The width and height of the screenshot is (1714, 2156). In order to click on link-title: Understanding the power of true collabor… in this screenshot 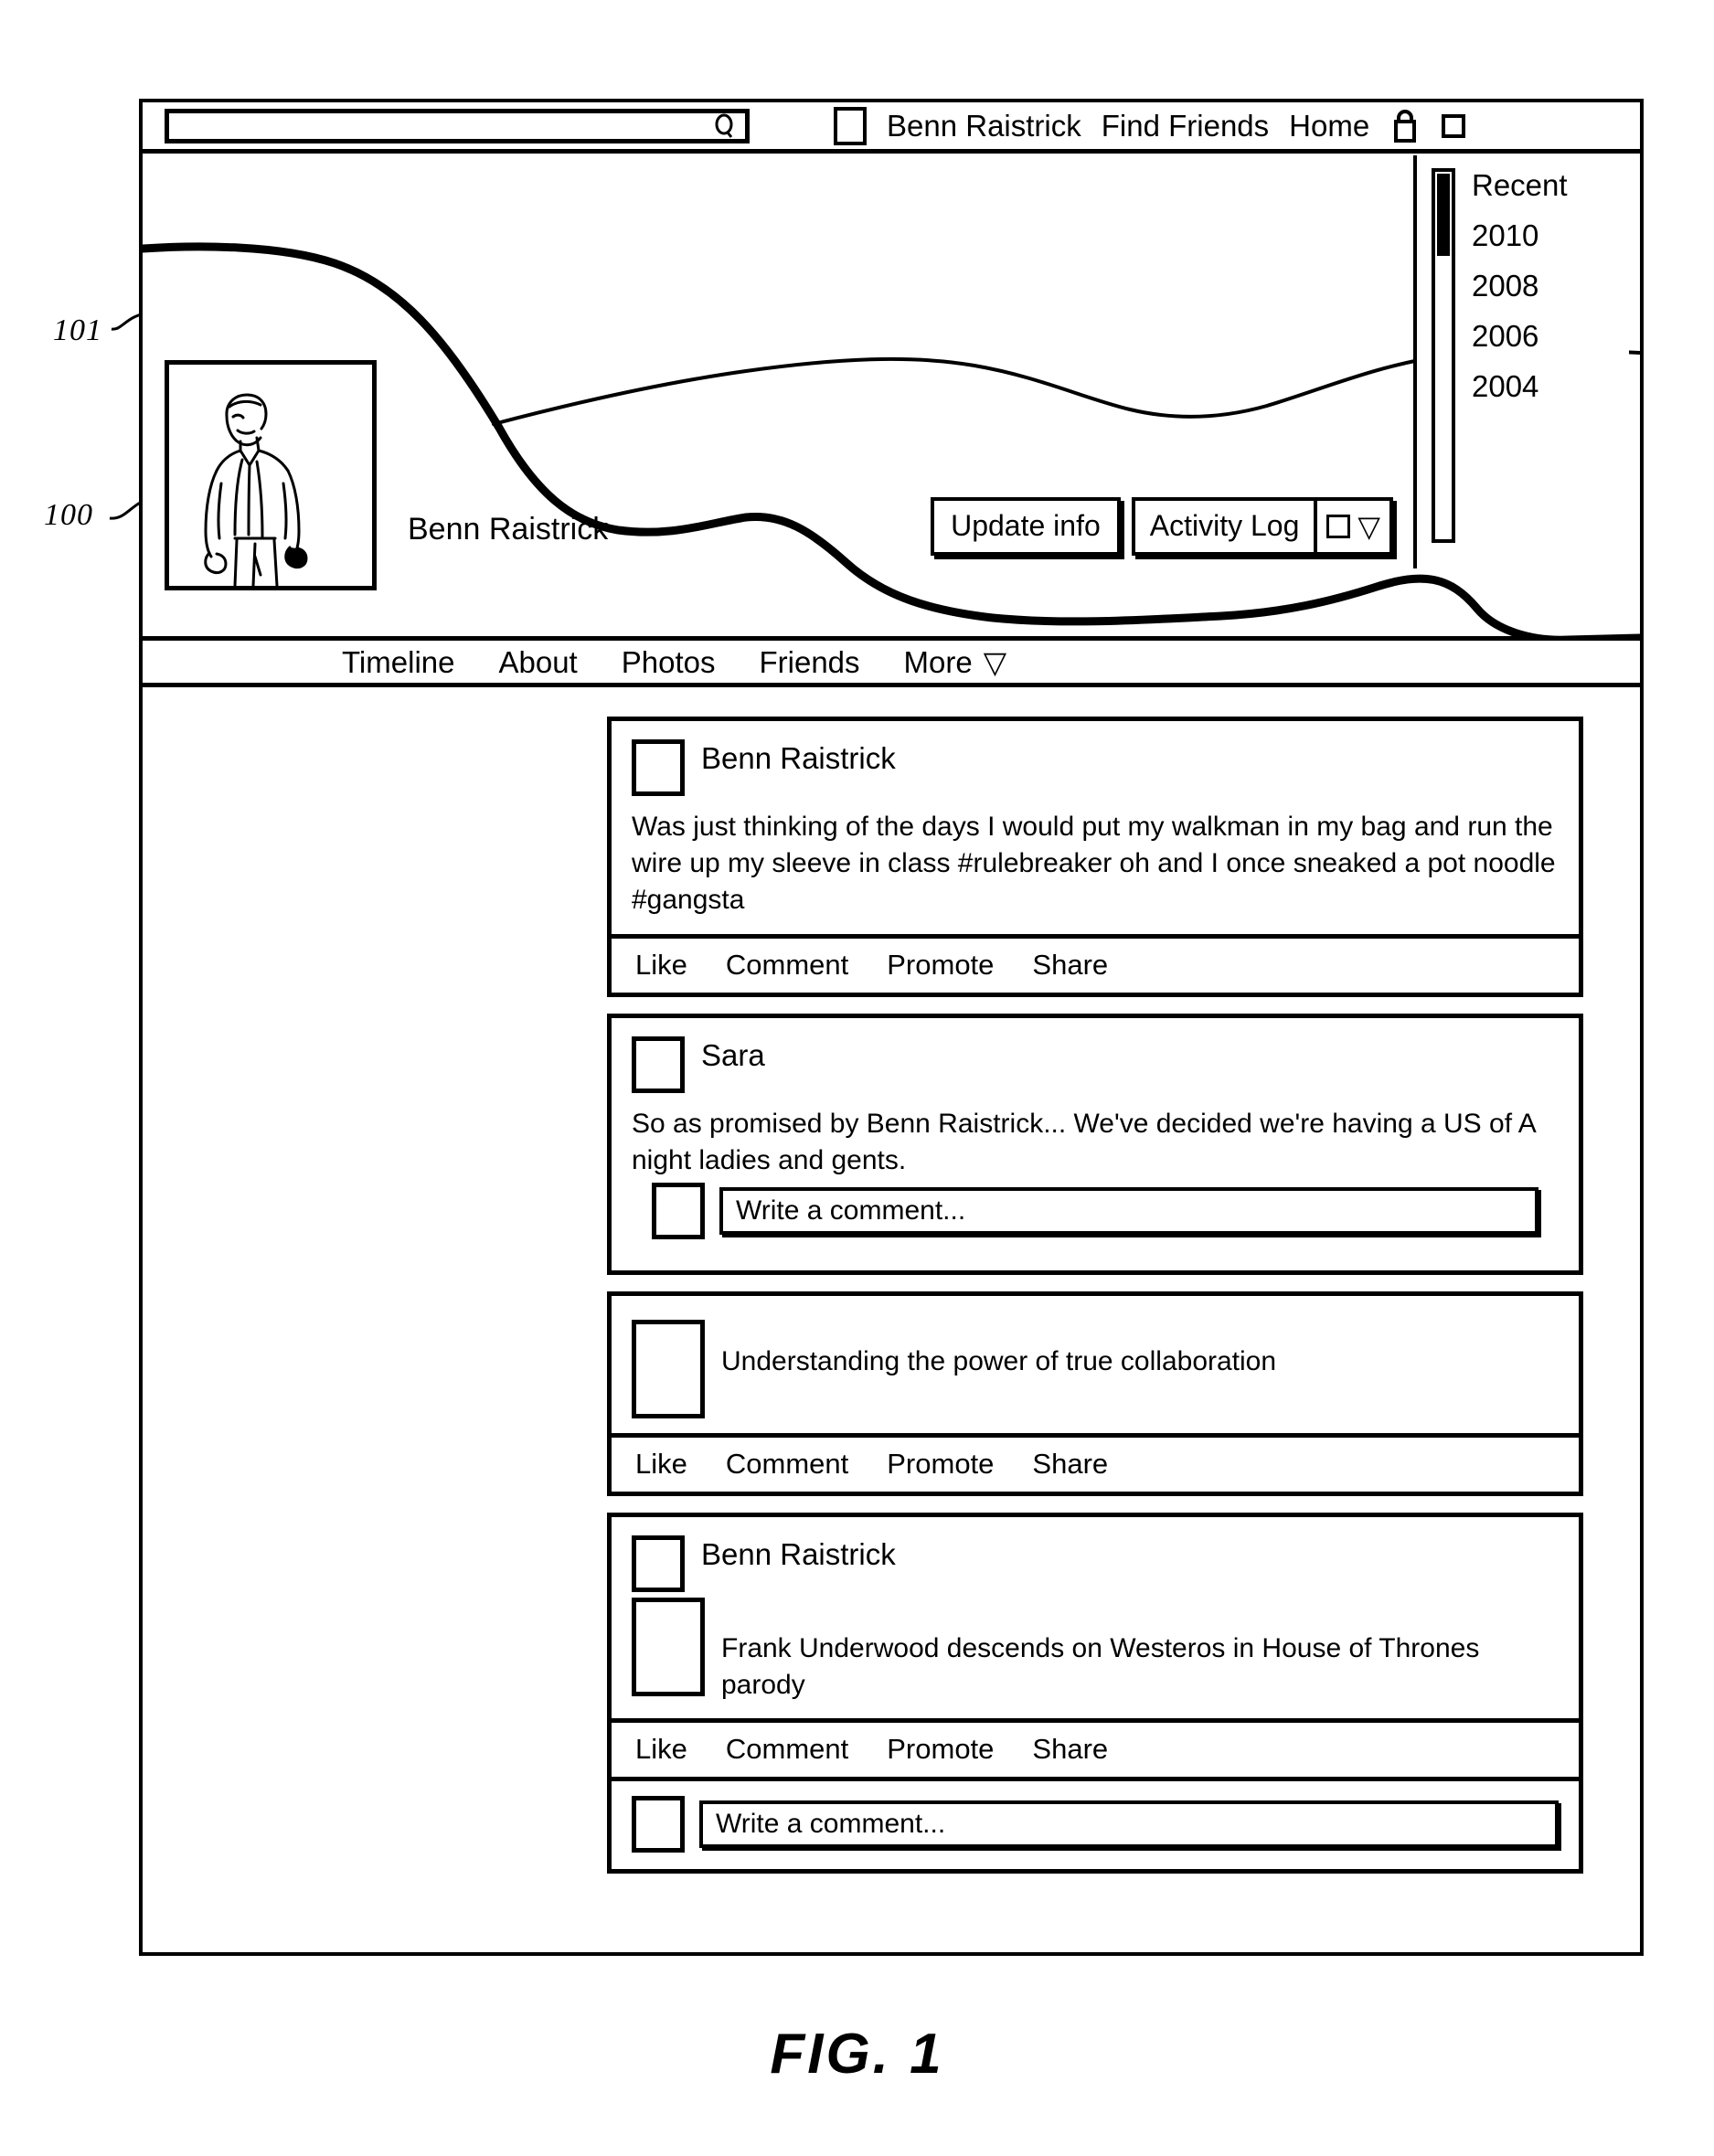, I will do `click(998, 1350)`.